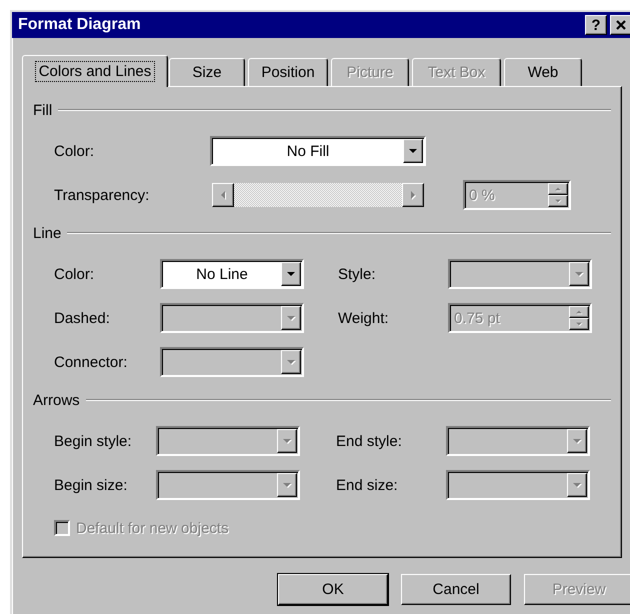 The width and height of the screenshot is (630, 614). I want to click on tab: Position, so click(288, 72).